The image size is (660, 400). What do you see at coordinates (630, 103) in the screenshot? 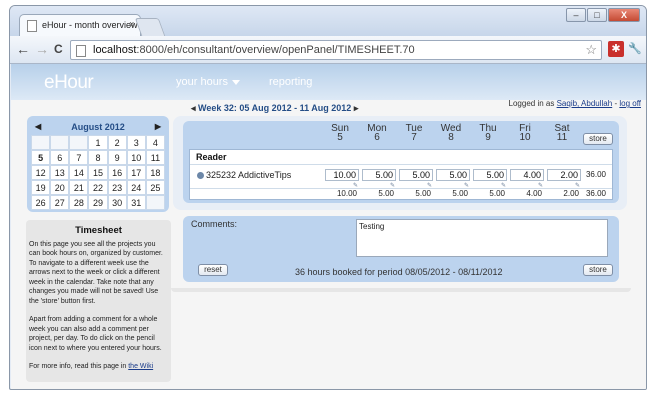
I see `logoff-link: log off` at bounding box center [630, 103].